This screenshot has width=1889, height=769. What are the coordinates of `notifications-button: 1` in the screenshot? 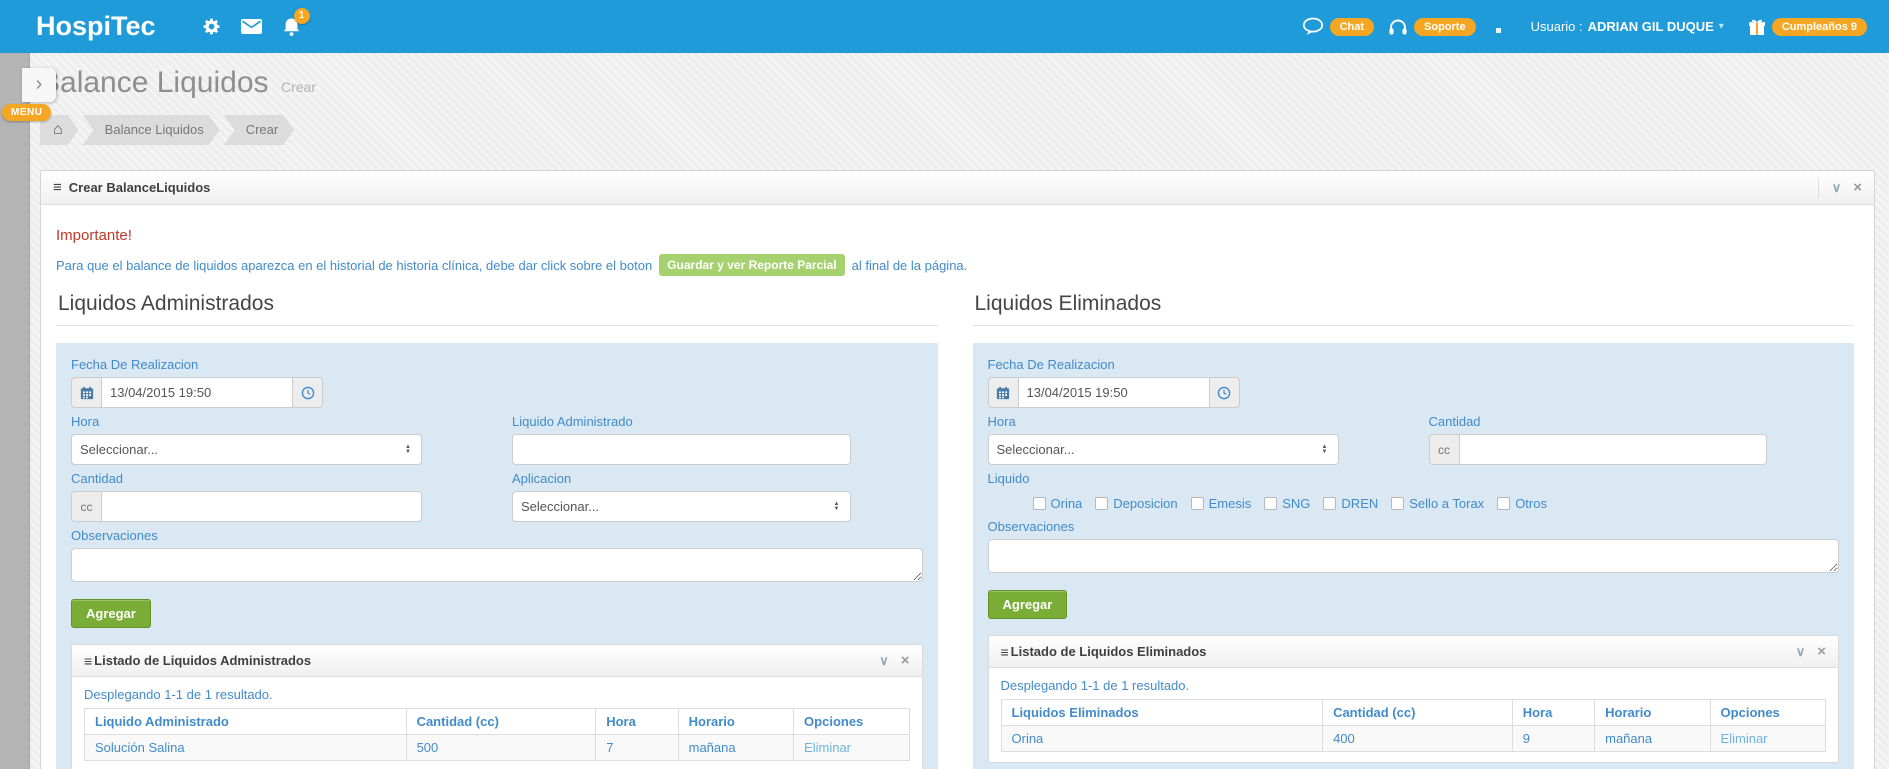 It's located at (296, 22).